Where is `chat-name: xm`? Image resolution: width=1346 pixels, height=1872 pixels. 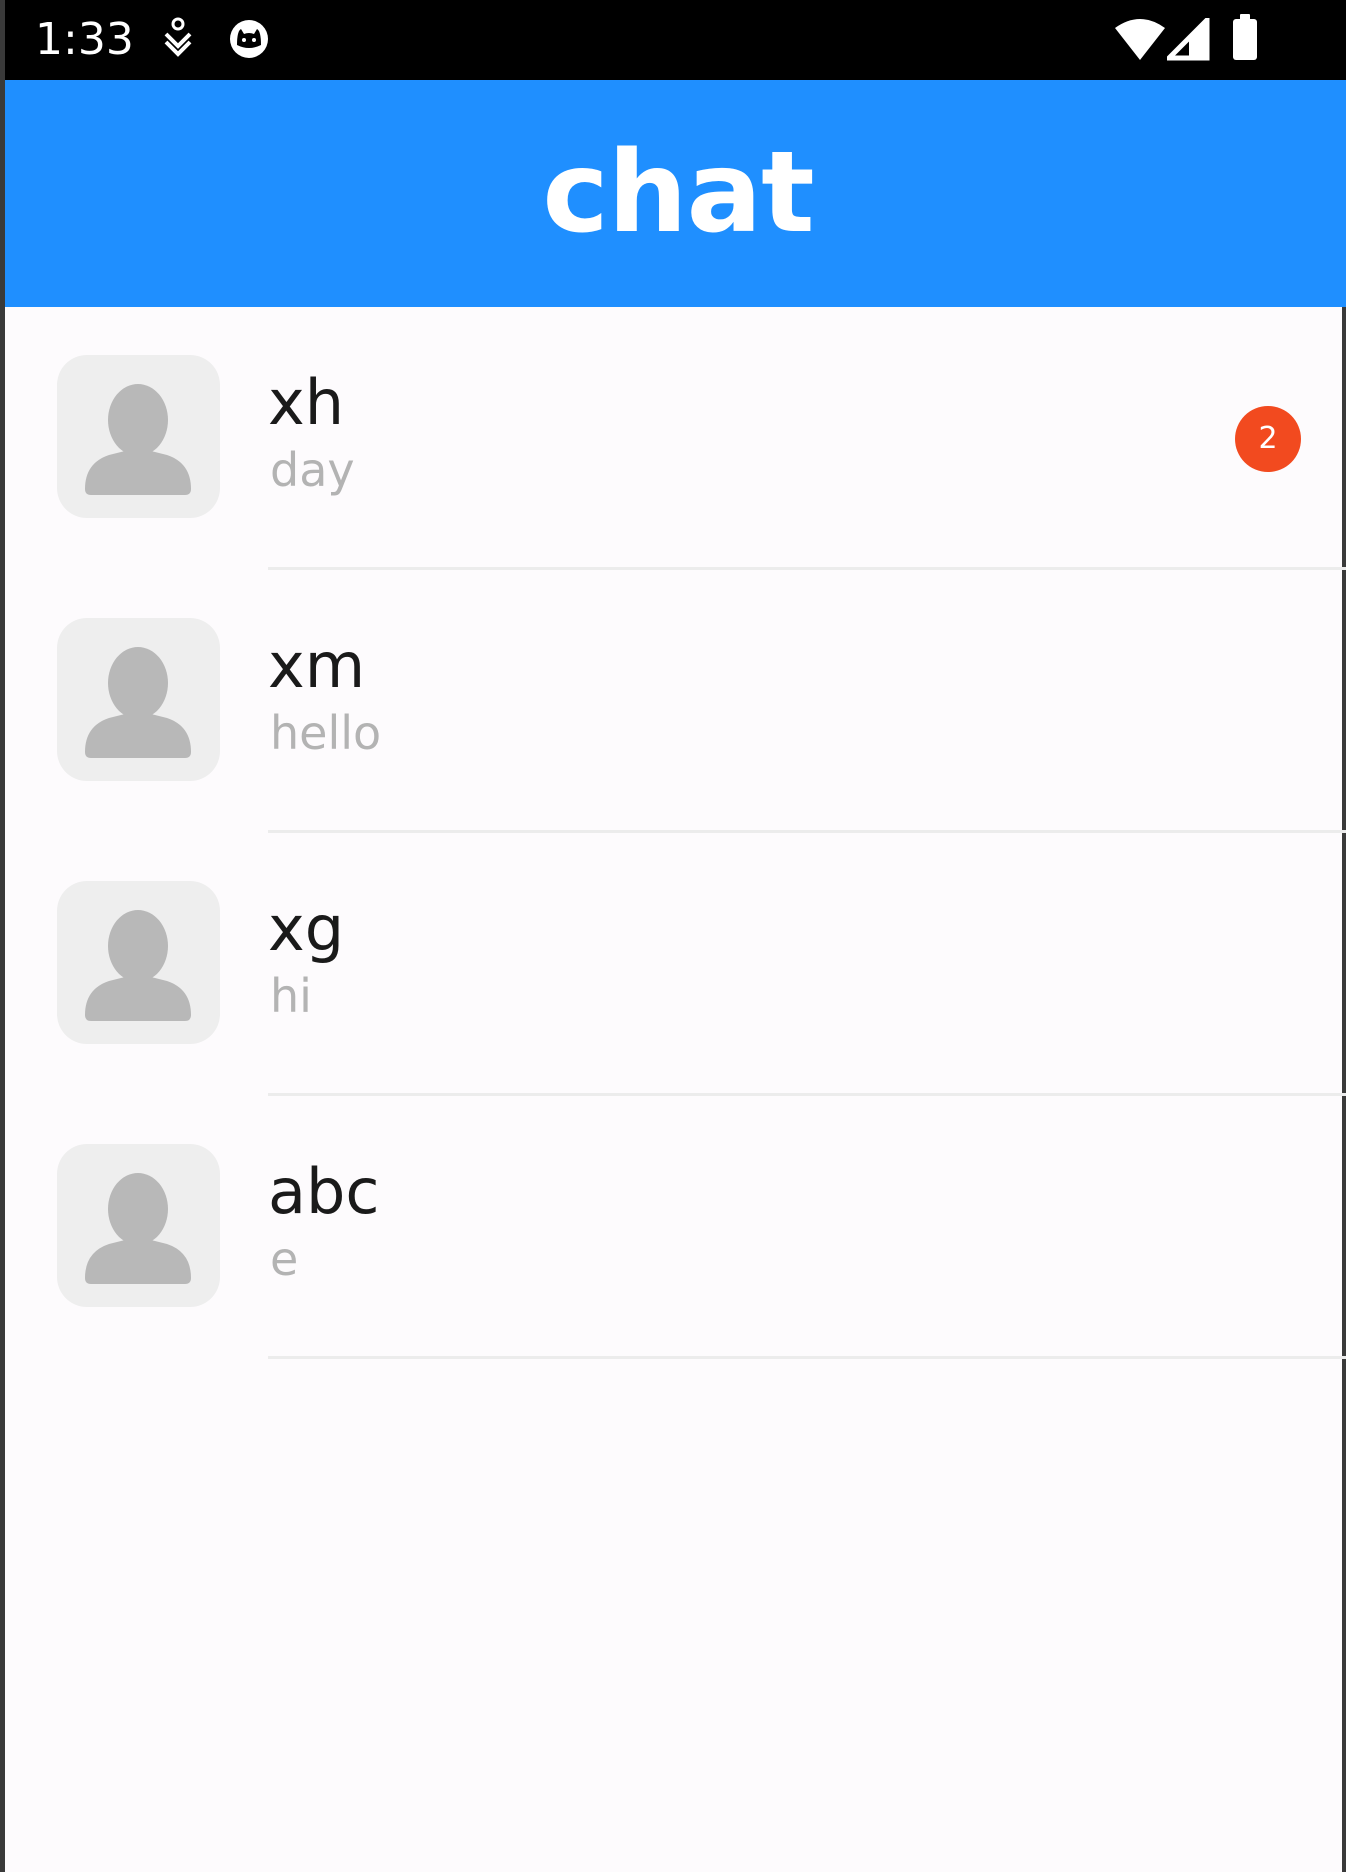
chat-name: xm is located at coordinates (317, 665).